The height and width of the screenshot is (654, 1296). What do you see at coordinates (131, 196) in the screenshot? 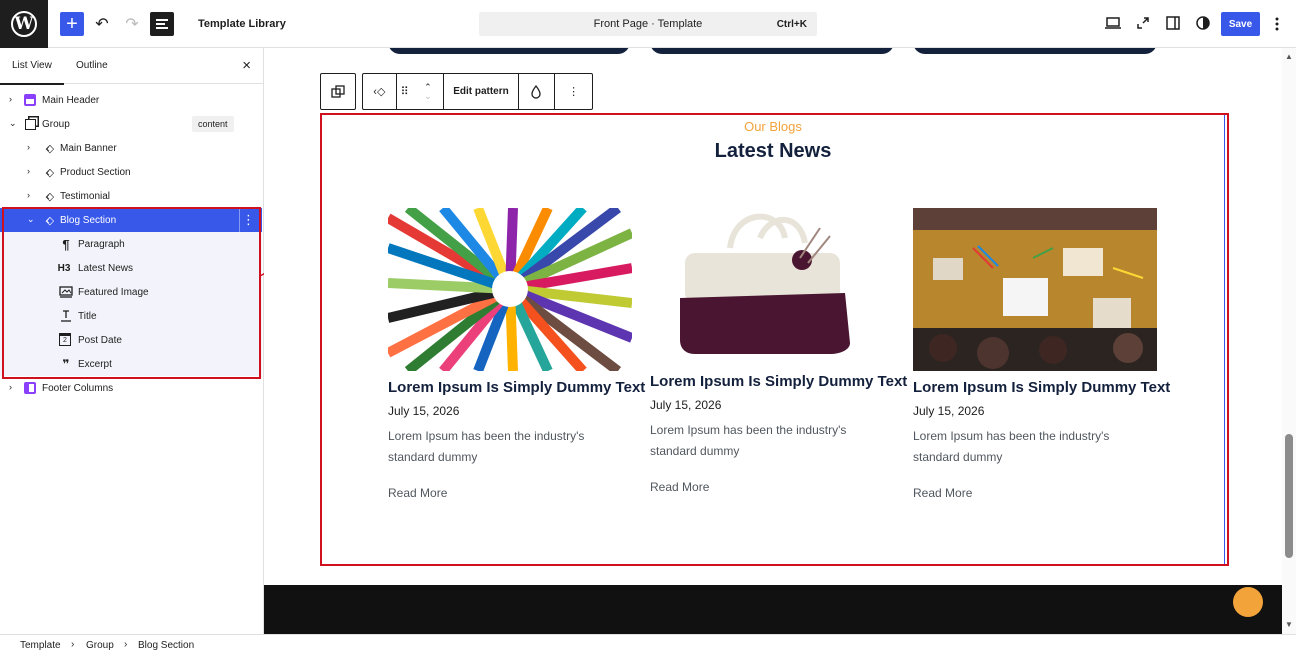
I see `list-item-testimonial: › ‹◇ Testimonial` at bounding box center [131, 196].